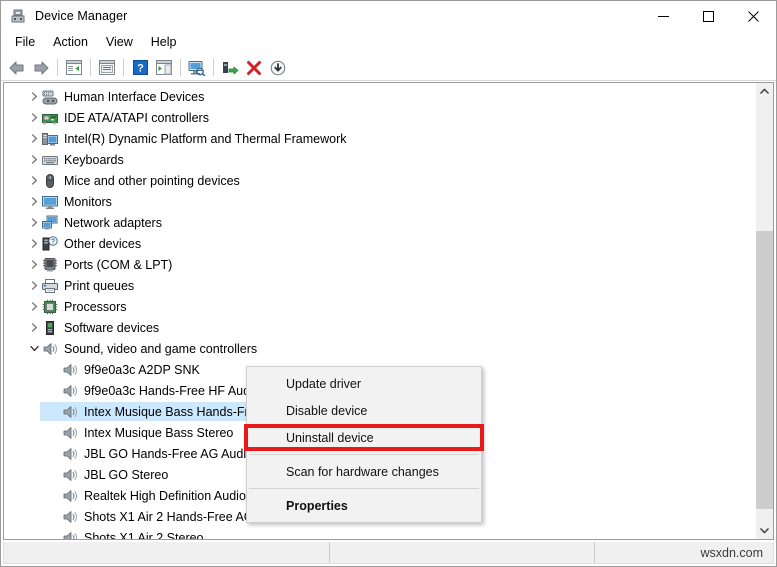 Image resolution: width=777 pixels, height=567 pixels. Describe the element at coordinates (152, 180) in the screenshot. I see `tree-row-label: Mice and other pointing devices` at that location.